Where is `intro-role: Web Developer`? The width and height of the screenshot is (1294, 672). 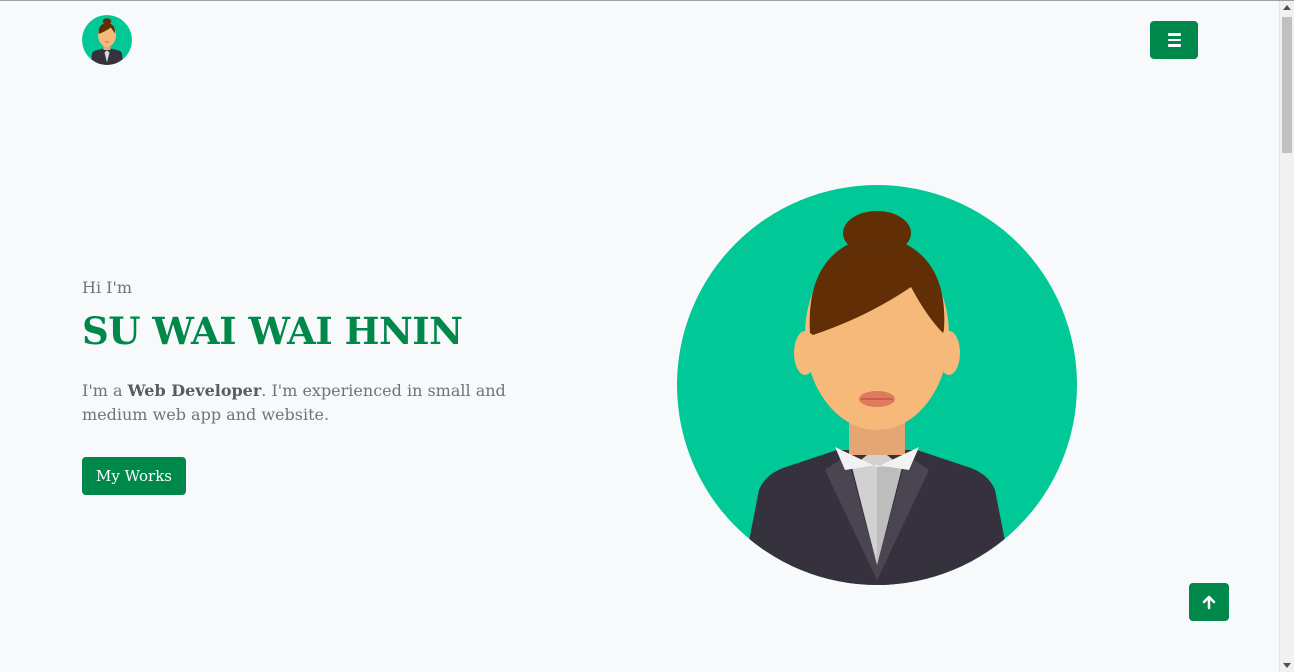 intro-role: Web Developer is located at coordinates (194, 390).